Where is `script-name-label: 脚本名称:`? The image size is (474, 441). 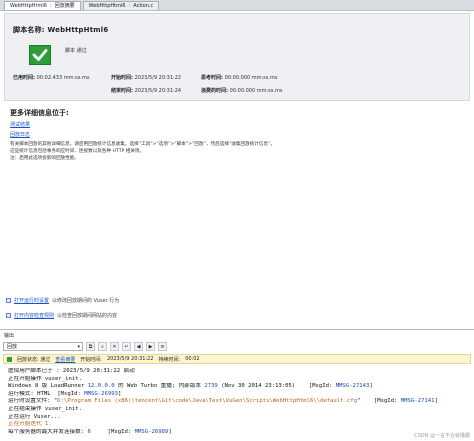
script-name-label: 脚本名称: is located at coordinates (29, 30).